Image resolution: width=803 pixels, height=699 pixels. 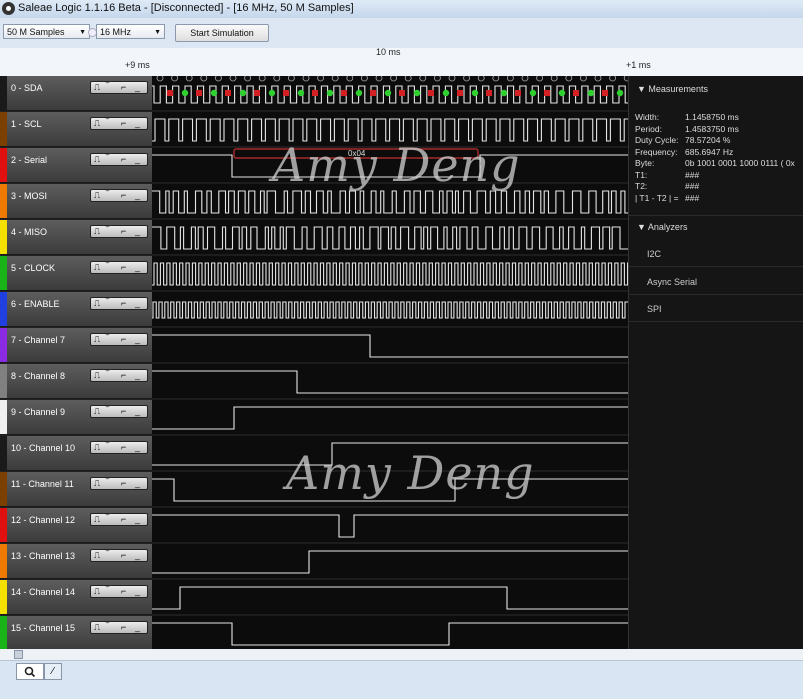 What do you see at coordinates (222, 33) in the screenshot?
I see `start-simulation-button: Start Simulation` at bounding box center [222, 33].